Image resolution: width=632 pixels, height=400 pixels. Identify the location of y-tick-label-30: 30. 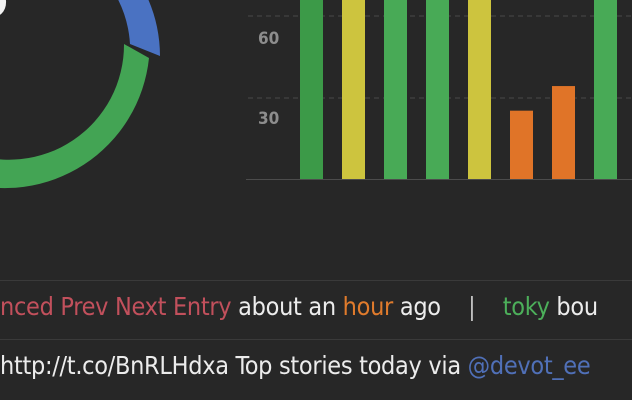
(268, 119).